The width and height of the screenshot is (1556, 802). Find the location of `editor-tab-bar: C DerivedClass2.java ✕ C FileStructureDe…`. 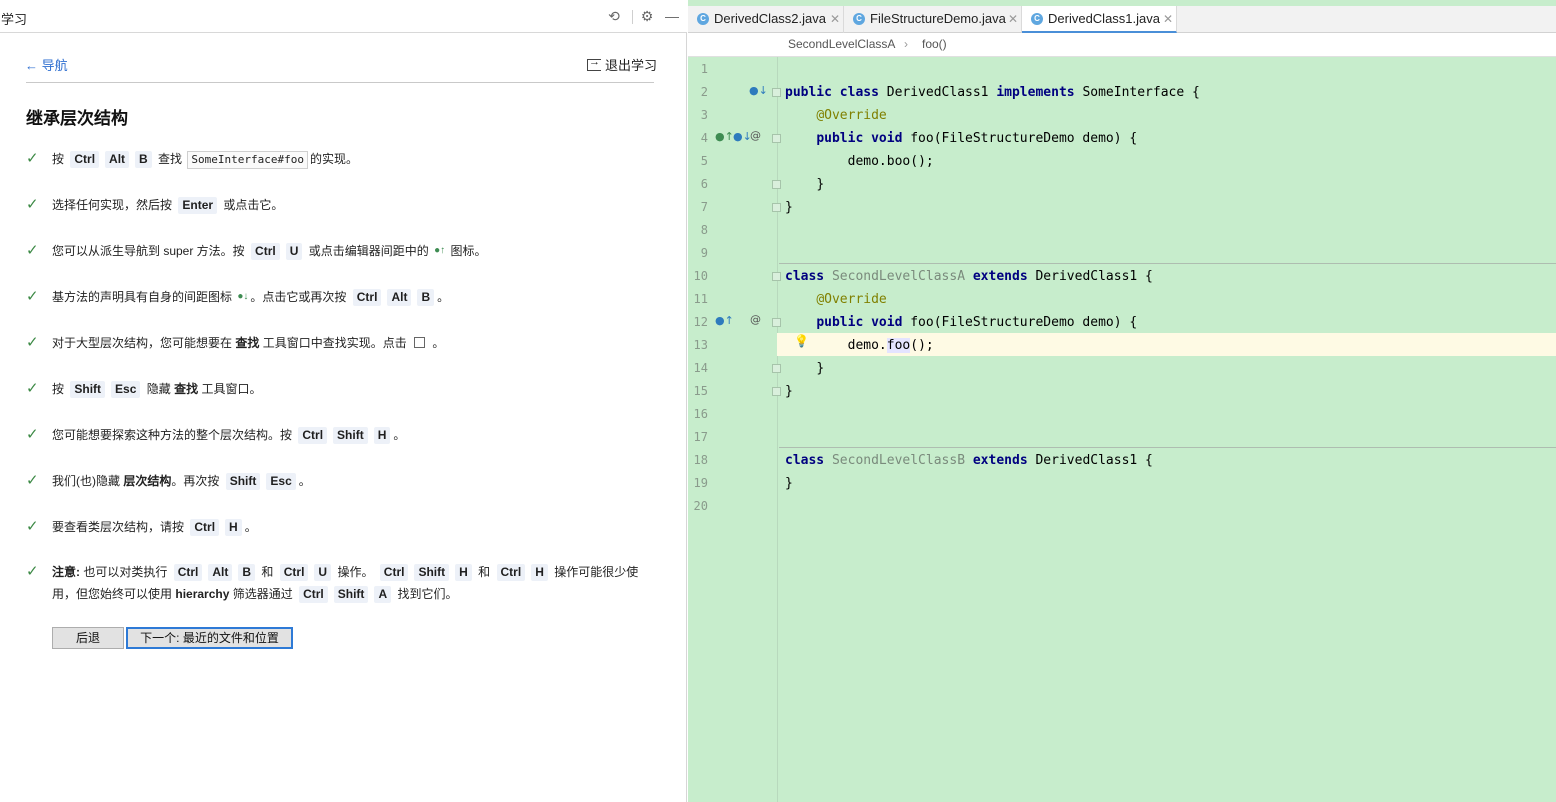

editor-tab-bar: C DerivedClass2.java ✕ C FileStructureDe… is located at coordinates (1122, 19).